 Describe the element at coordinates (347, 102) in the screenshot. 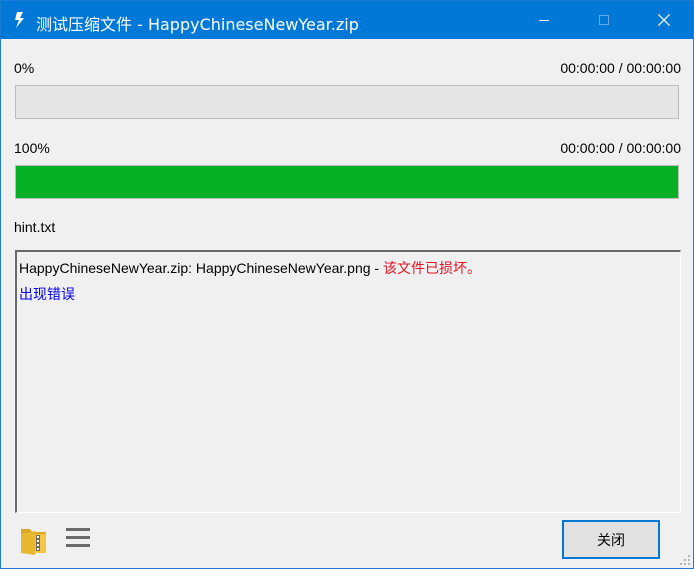

I see `file-progress-bar` at that location.